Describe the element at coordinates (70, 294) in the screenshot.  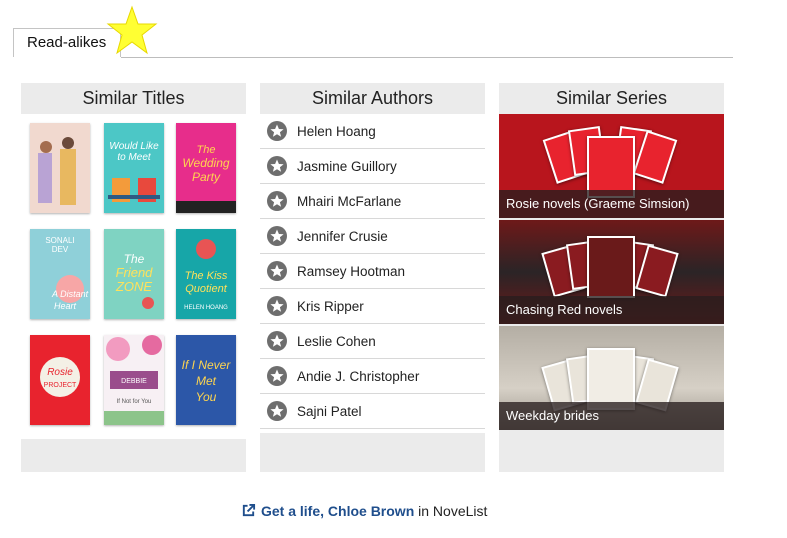
I see `svg-text: A Distant` at that location.